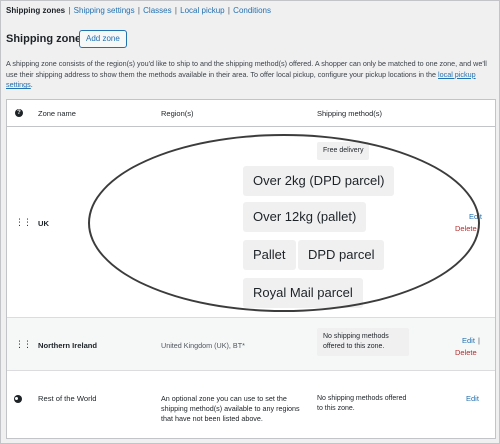  I want to click on method-free-delivery: Free delivery, so click(343, 151).